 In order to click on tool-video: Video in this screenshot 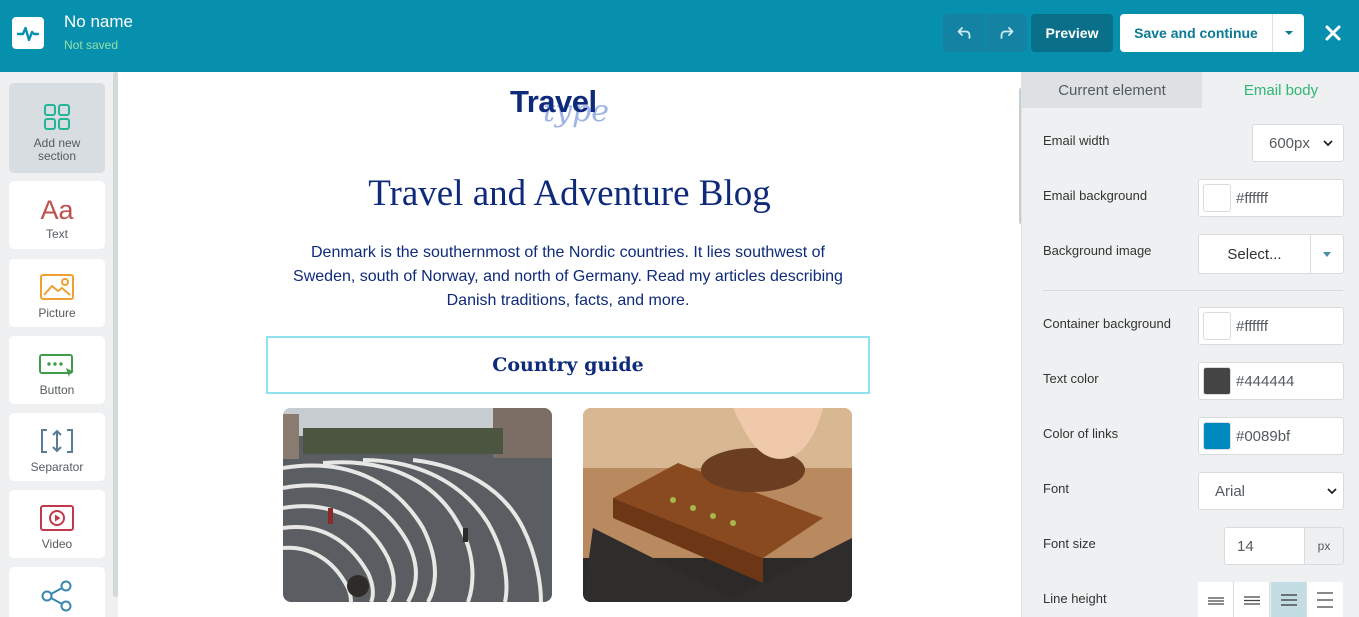, I will do `click(57, 524)`.